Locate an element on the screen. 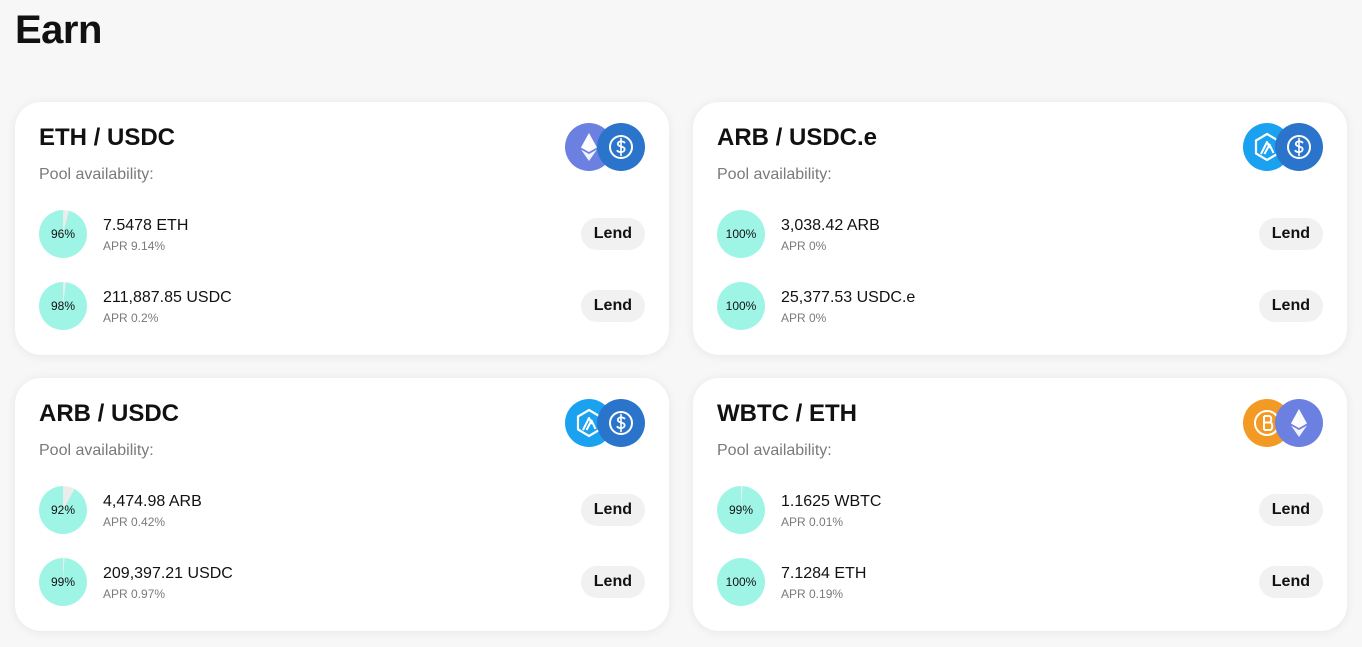 Image resolution: width=1362 pixels, height=647 pixels. asset-apr: APR 0.42% is located at coordinates (134, 522).